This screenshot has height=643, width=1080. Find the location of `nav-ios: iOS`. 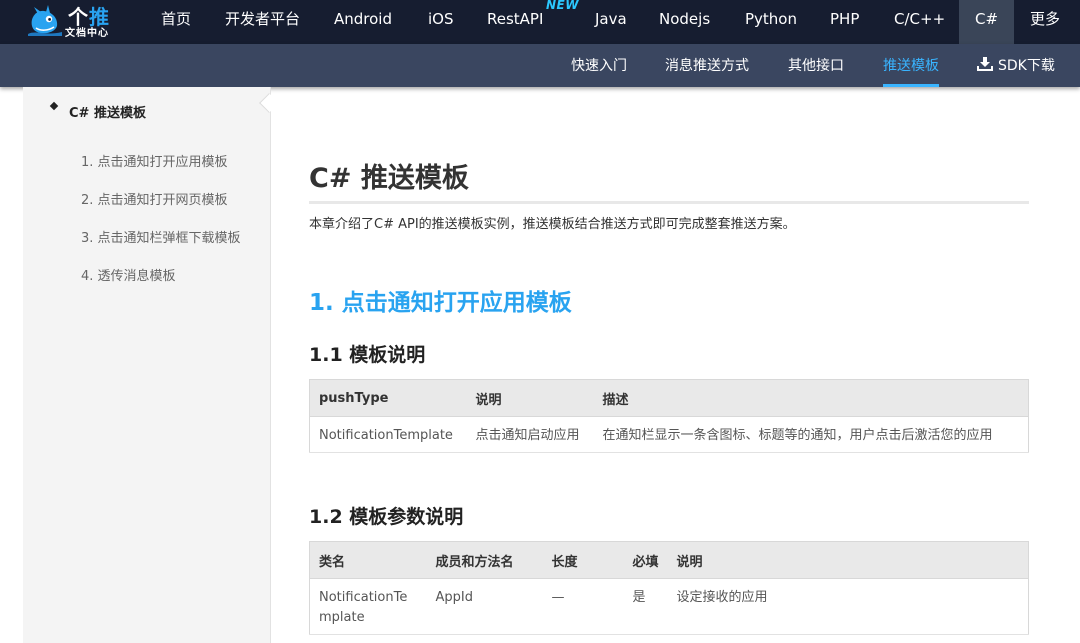

nav-ios: iOS is located at coordinates (441, 22).